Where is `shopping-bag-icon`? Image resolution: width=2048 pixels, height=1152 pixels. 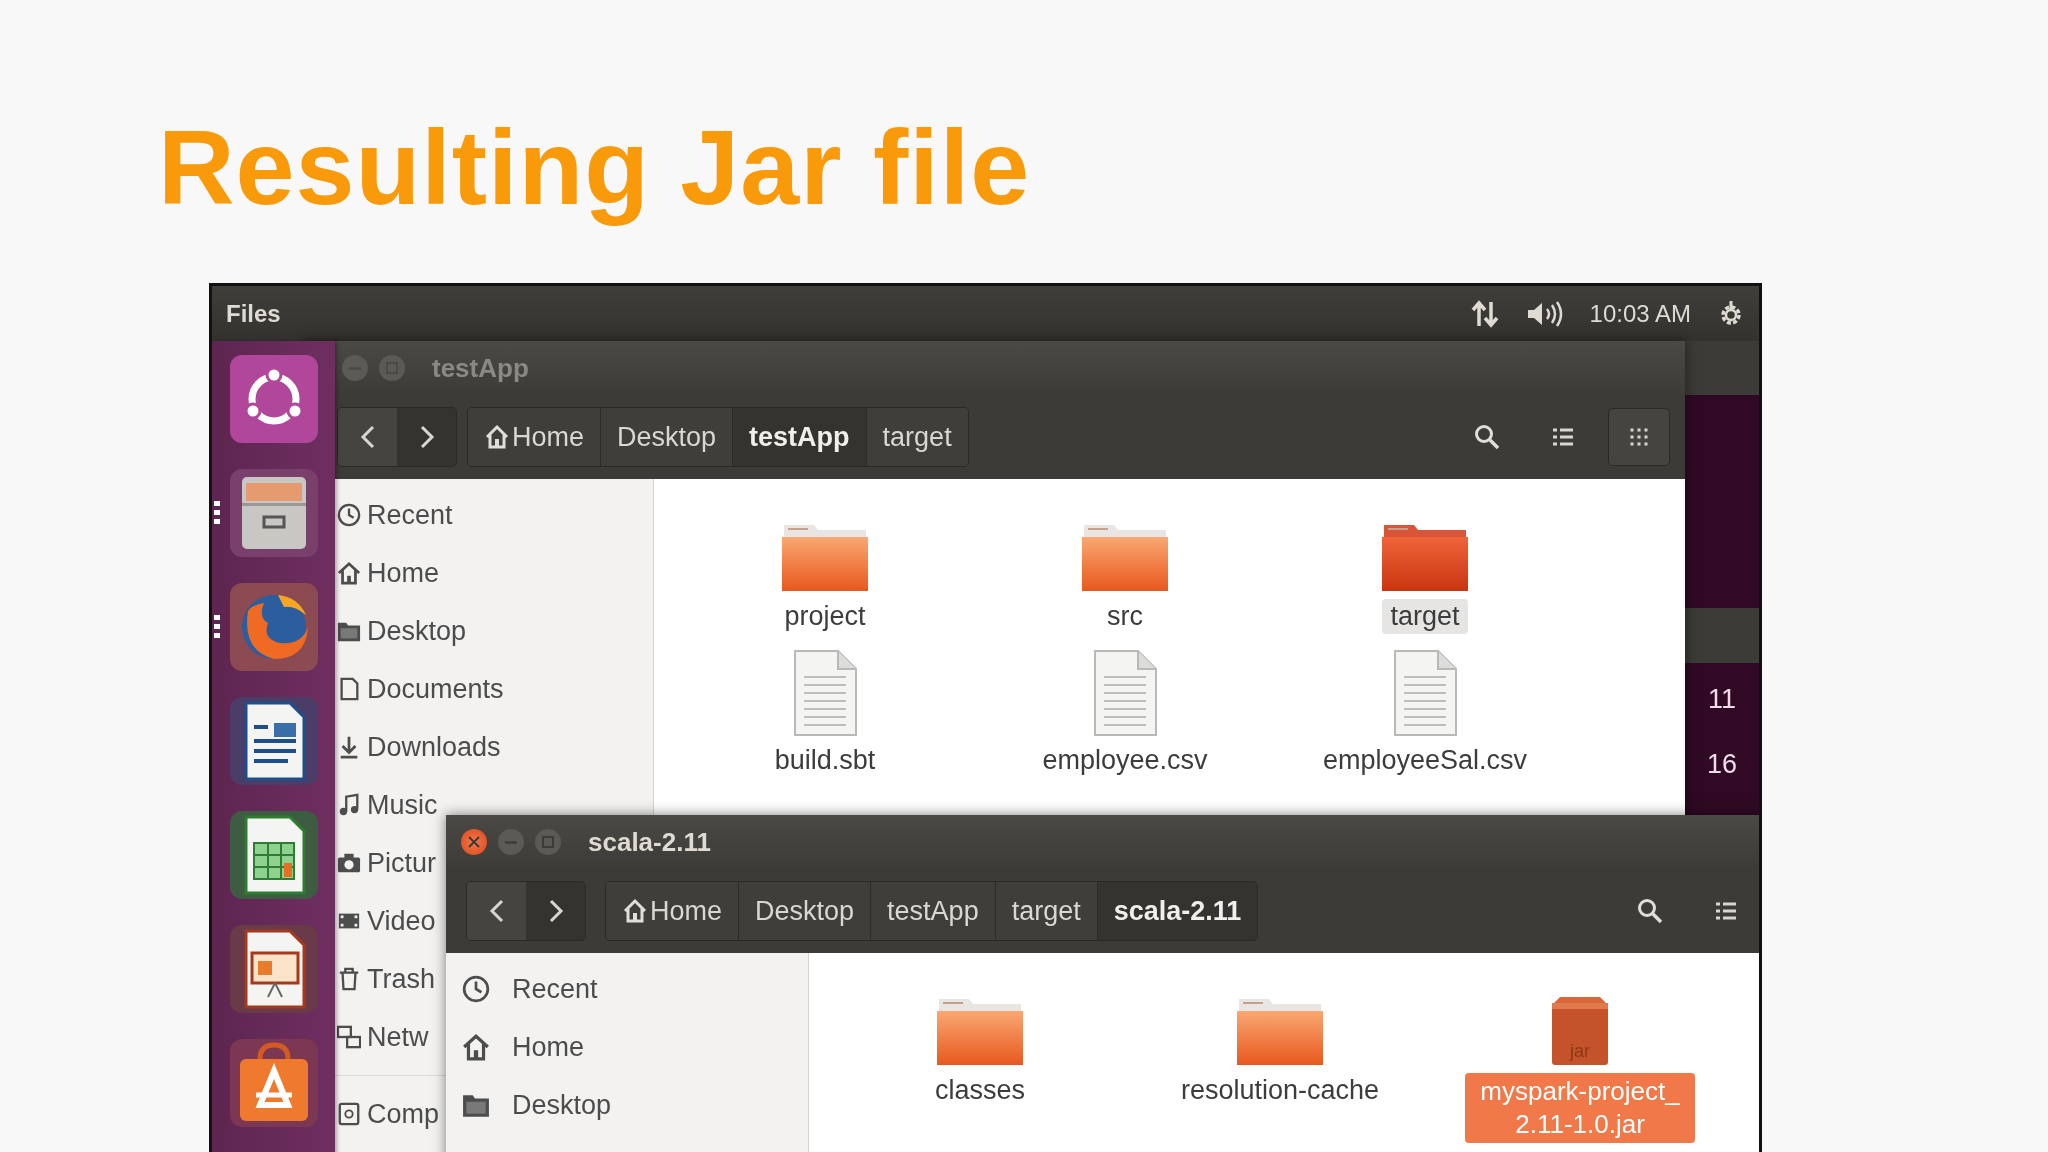 shopping-bag-icon is located at coordinates (274, 1083).